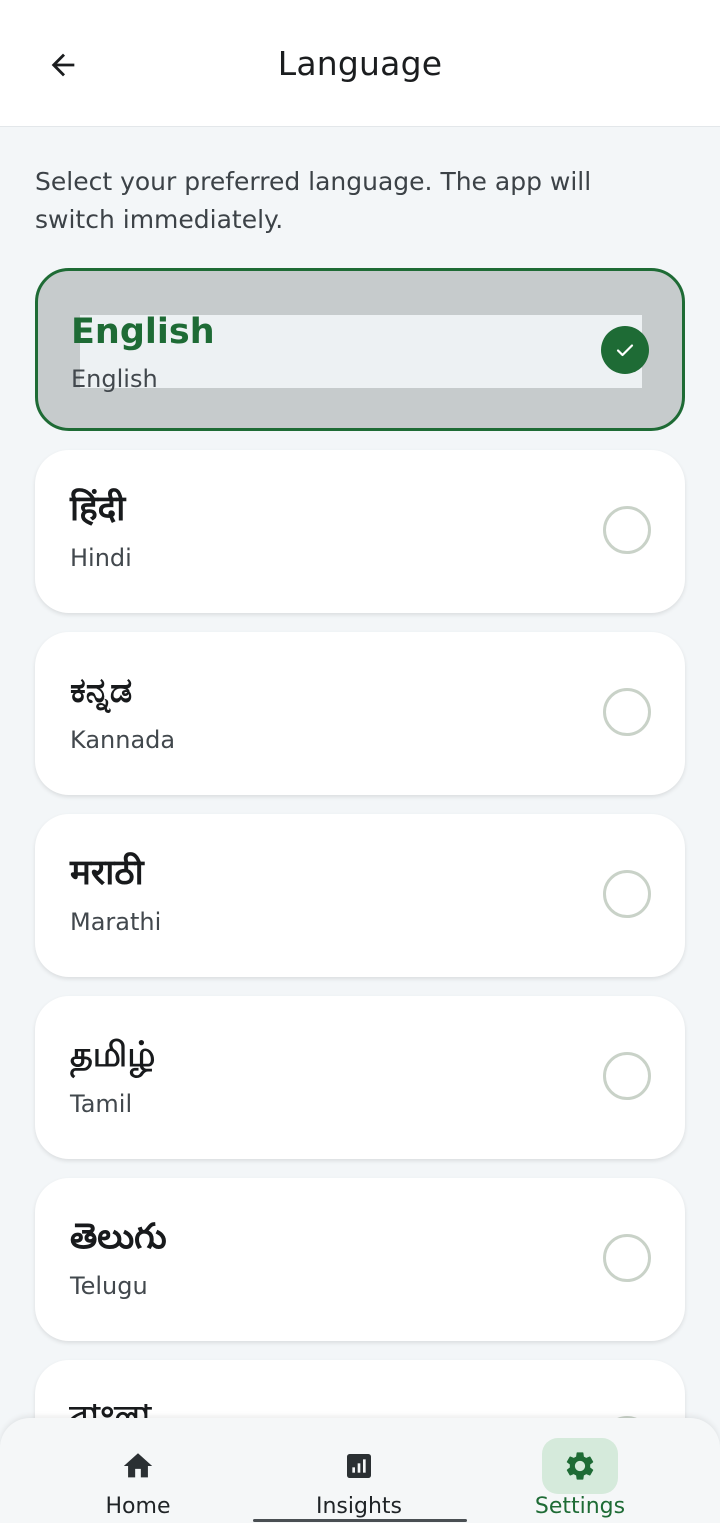  I want to click on language-card-hindi: हिंदी Hindi, so click(360, 531).